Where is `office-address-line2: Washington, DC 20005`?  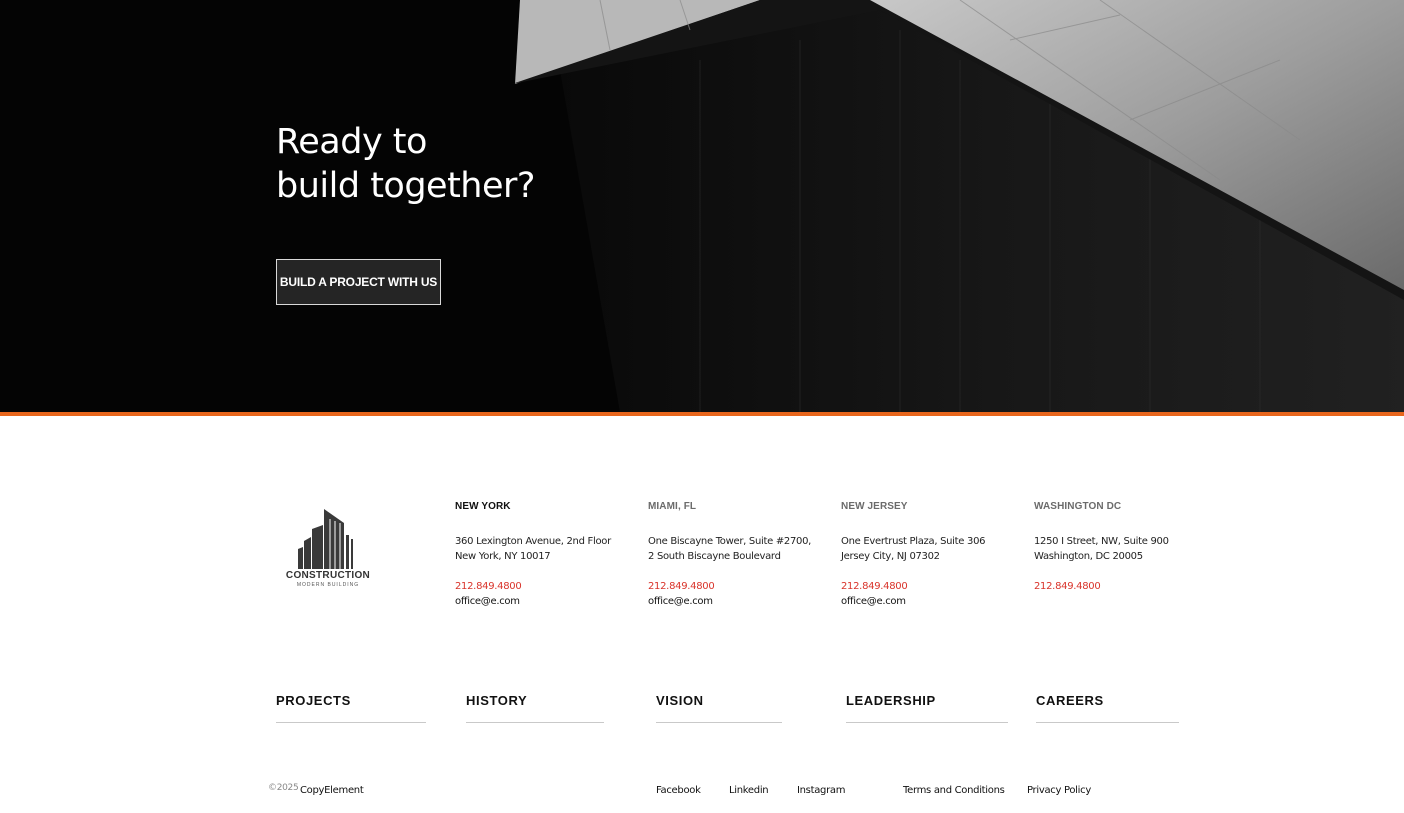 office-address-line2: Washington, DC 20005 is located at coordinates (1088, 556).